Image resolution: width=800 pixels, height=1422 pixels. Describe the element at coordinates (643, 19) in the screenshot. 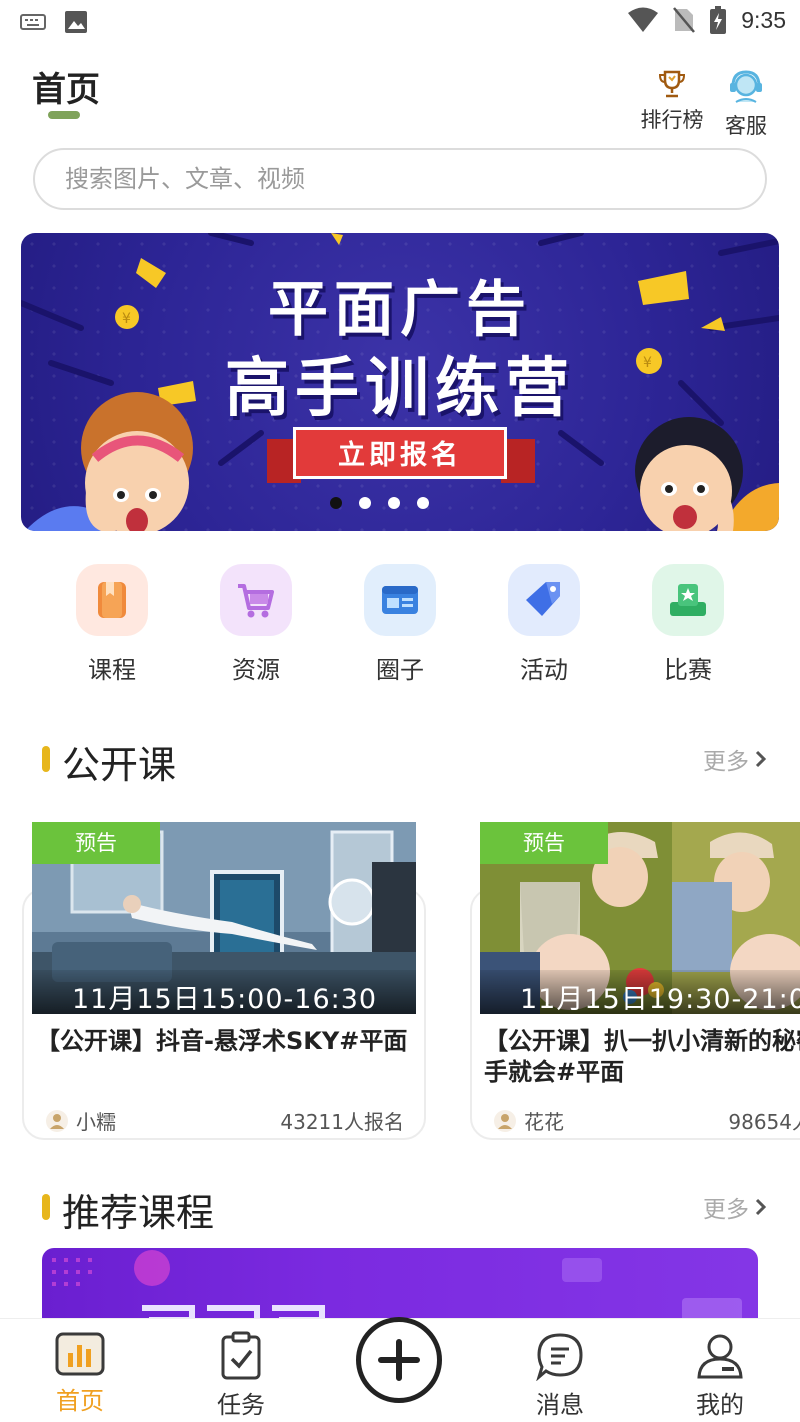

I see `wifi-icon` at that location.